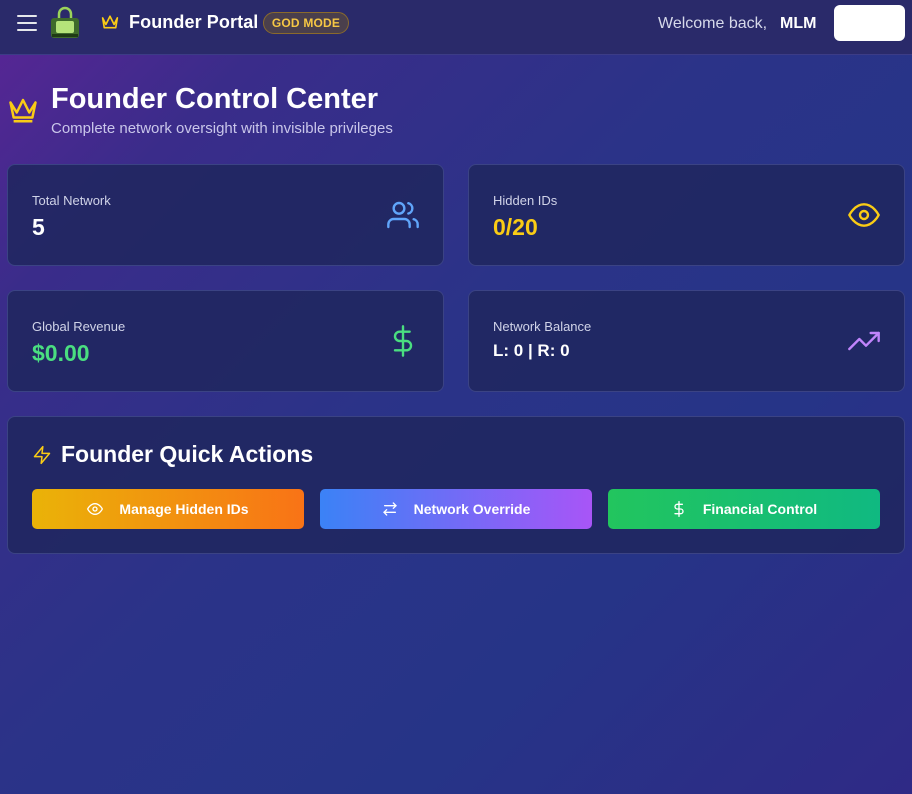 Image resolution: width=912 pixels, height=794 pixels. I want to click on button-label: Manage Hidden IDs, so click(184, 509).